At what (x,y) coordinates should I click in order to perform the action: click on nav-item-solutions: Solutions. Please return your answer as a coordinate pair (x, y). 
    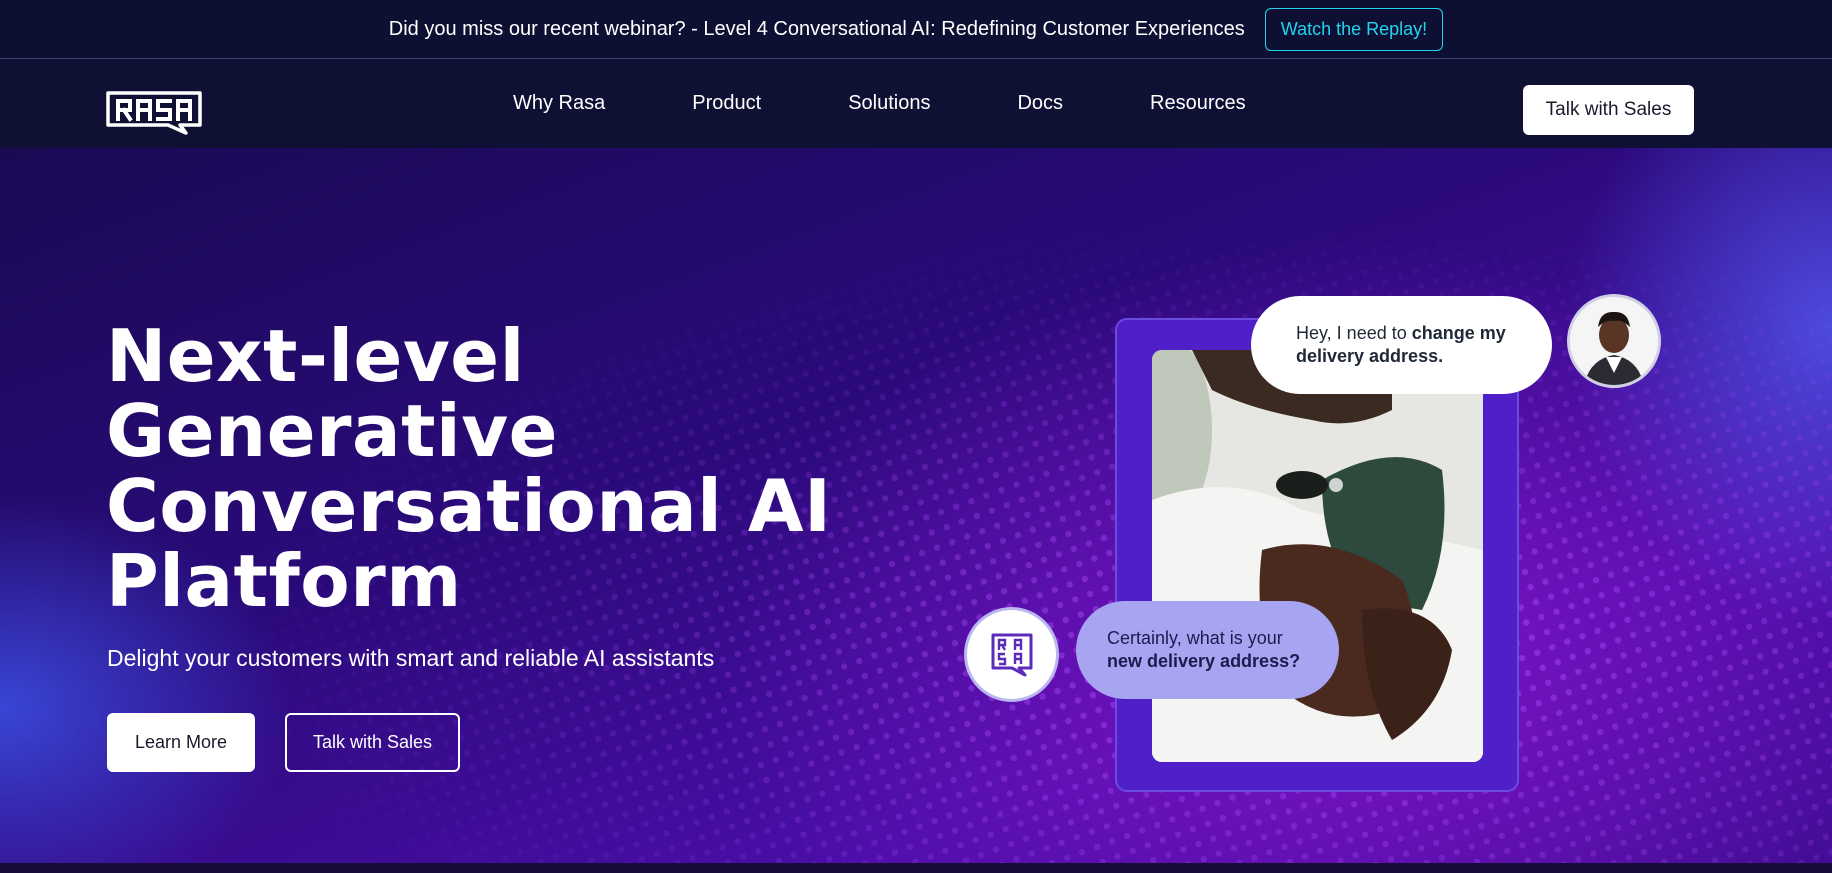
    Looking at the image, I should click on (889, 103).